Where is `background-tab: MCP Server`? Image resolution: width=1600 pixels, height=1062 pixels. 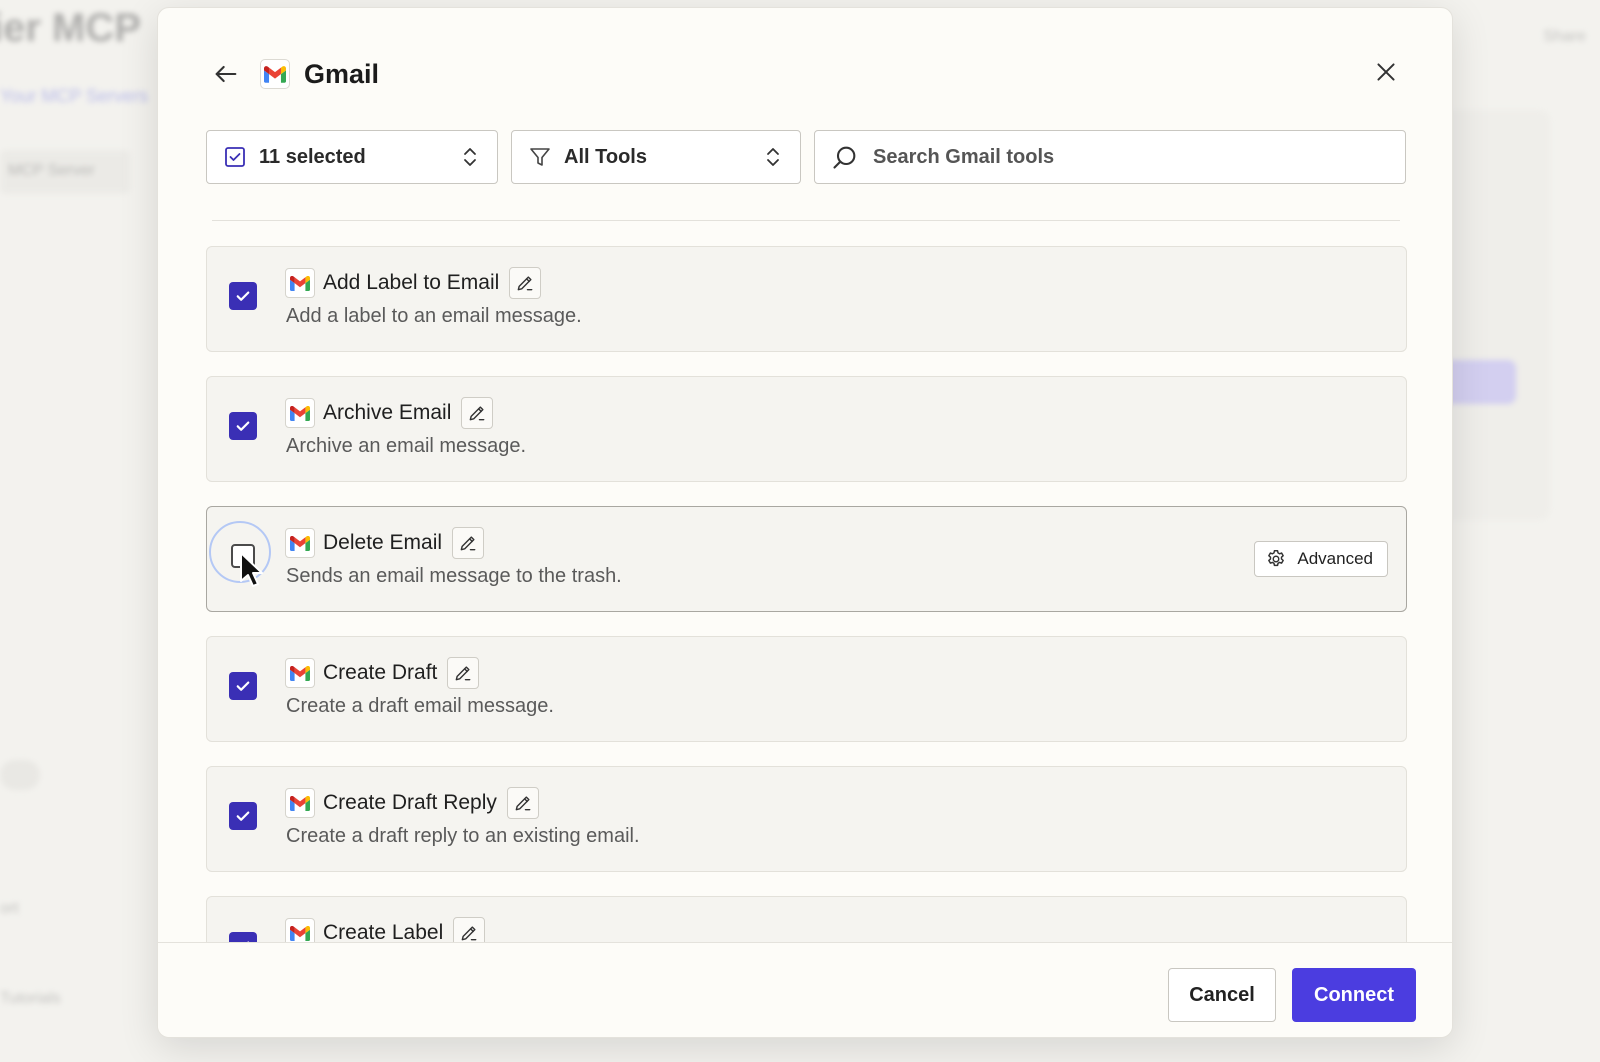 background-tab: MCP Server is located at coordinates (65, 172).